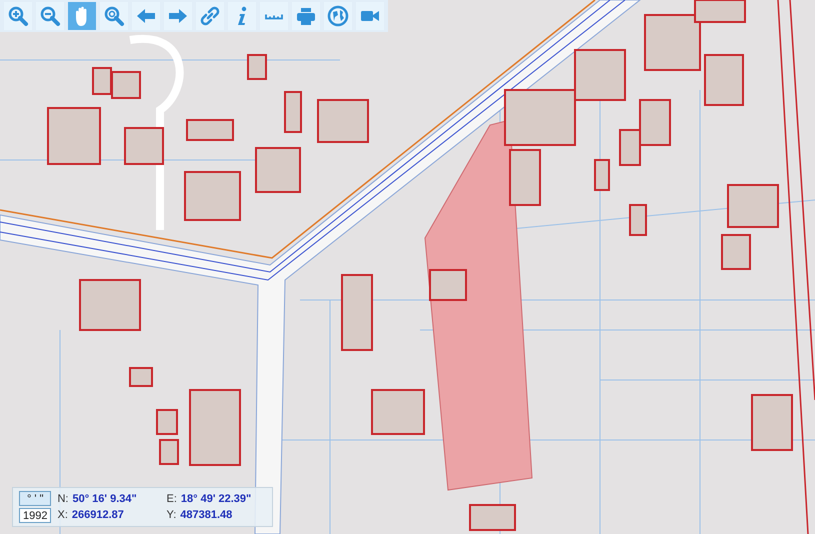 The width and height of the screenshot is (815, 534). I want to click on coordinate-value: 266912.87, so click(98, 515).